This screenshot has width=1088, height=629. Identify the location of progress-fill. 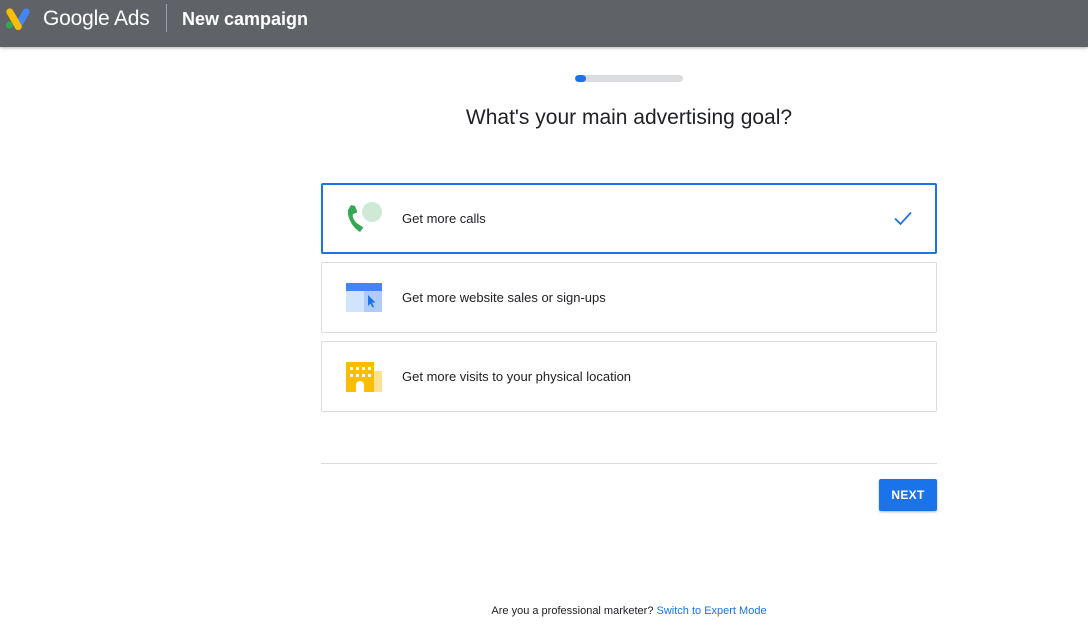
(580, 78).